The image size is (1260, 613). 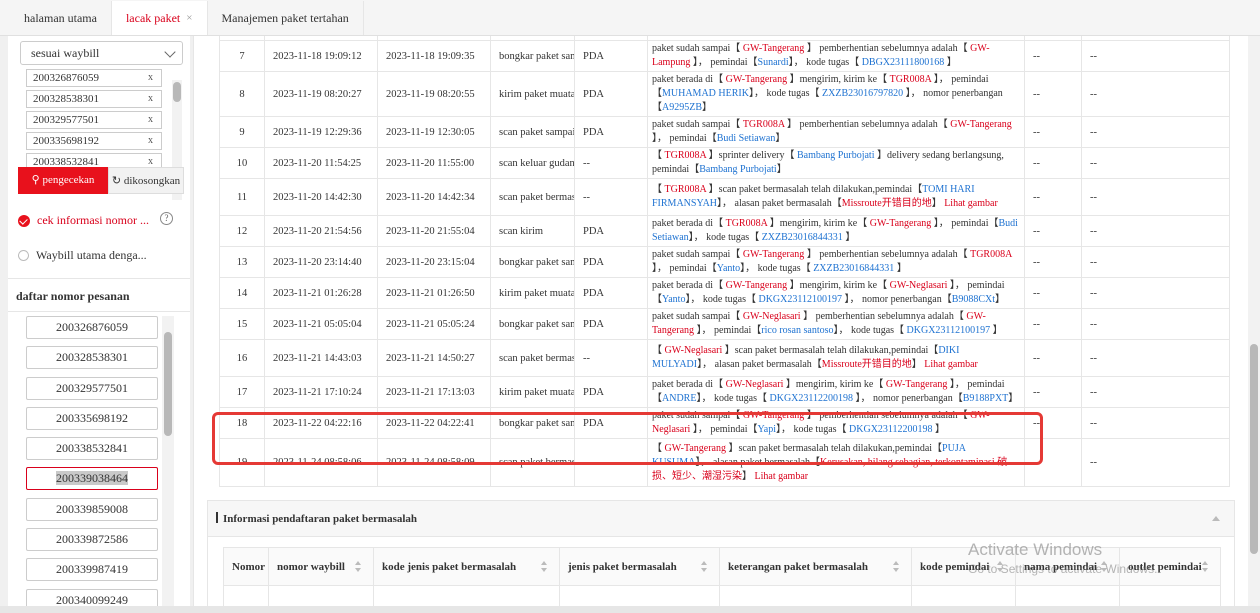 I want to click on row-number: 15, so click(x=242, y=324).